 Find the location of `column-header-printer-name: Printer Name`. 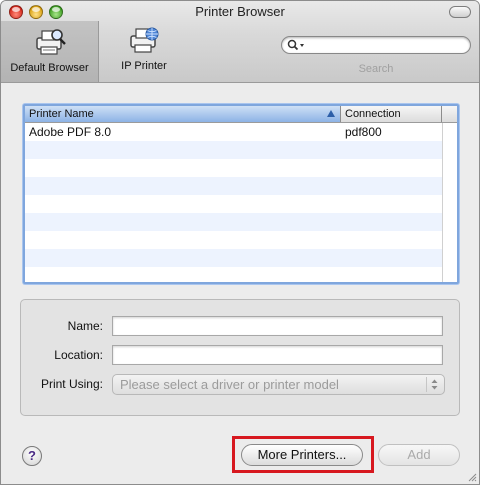

column-header-printer-name: Printer Name is located at coordinates (183, 114).